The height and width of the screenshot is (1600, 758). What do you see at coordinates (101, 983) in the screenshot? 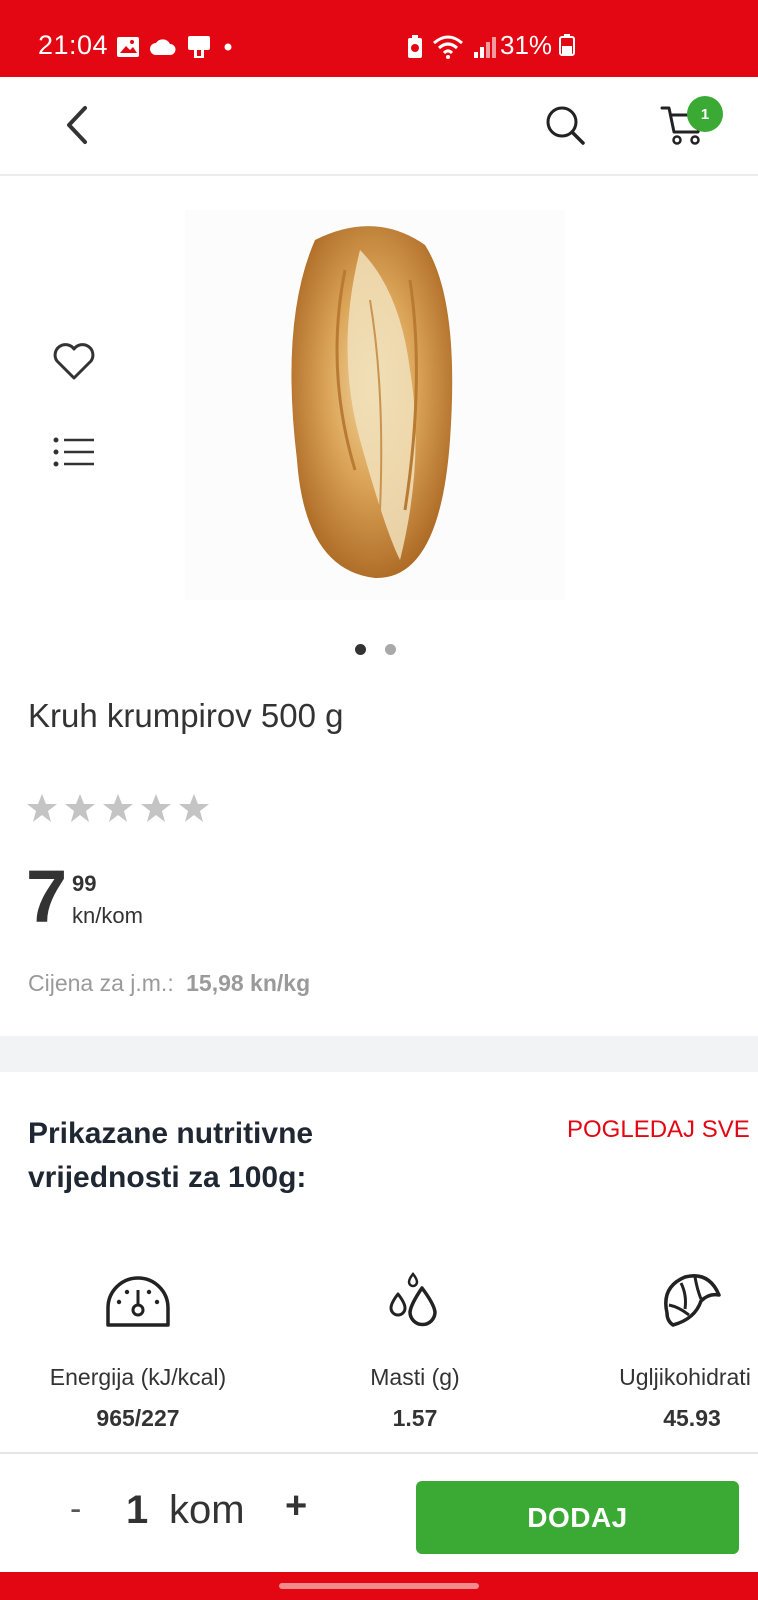
I see `unit-price-label: Cijena za j.m.:` at bounding box center [101, 983].